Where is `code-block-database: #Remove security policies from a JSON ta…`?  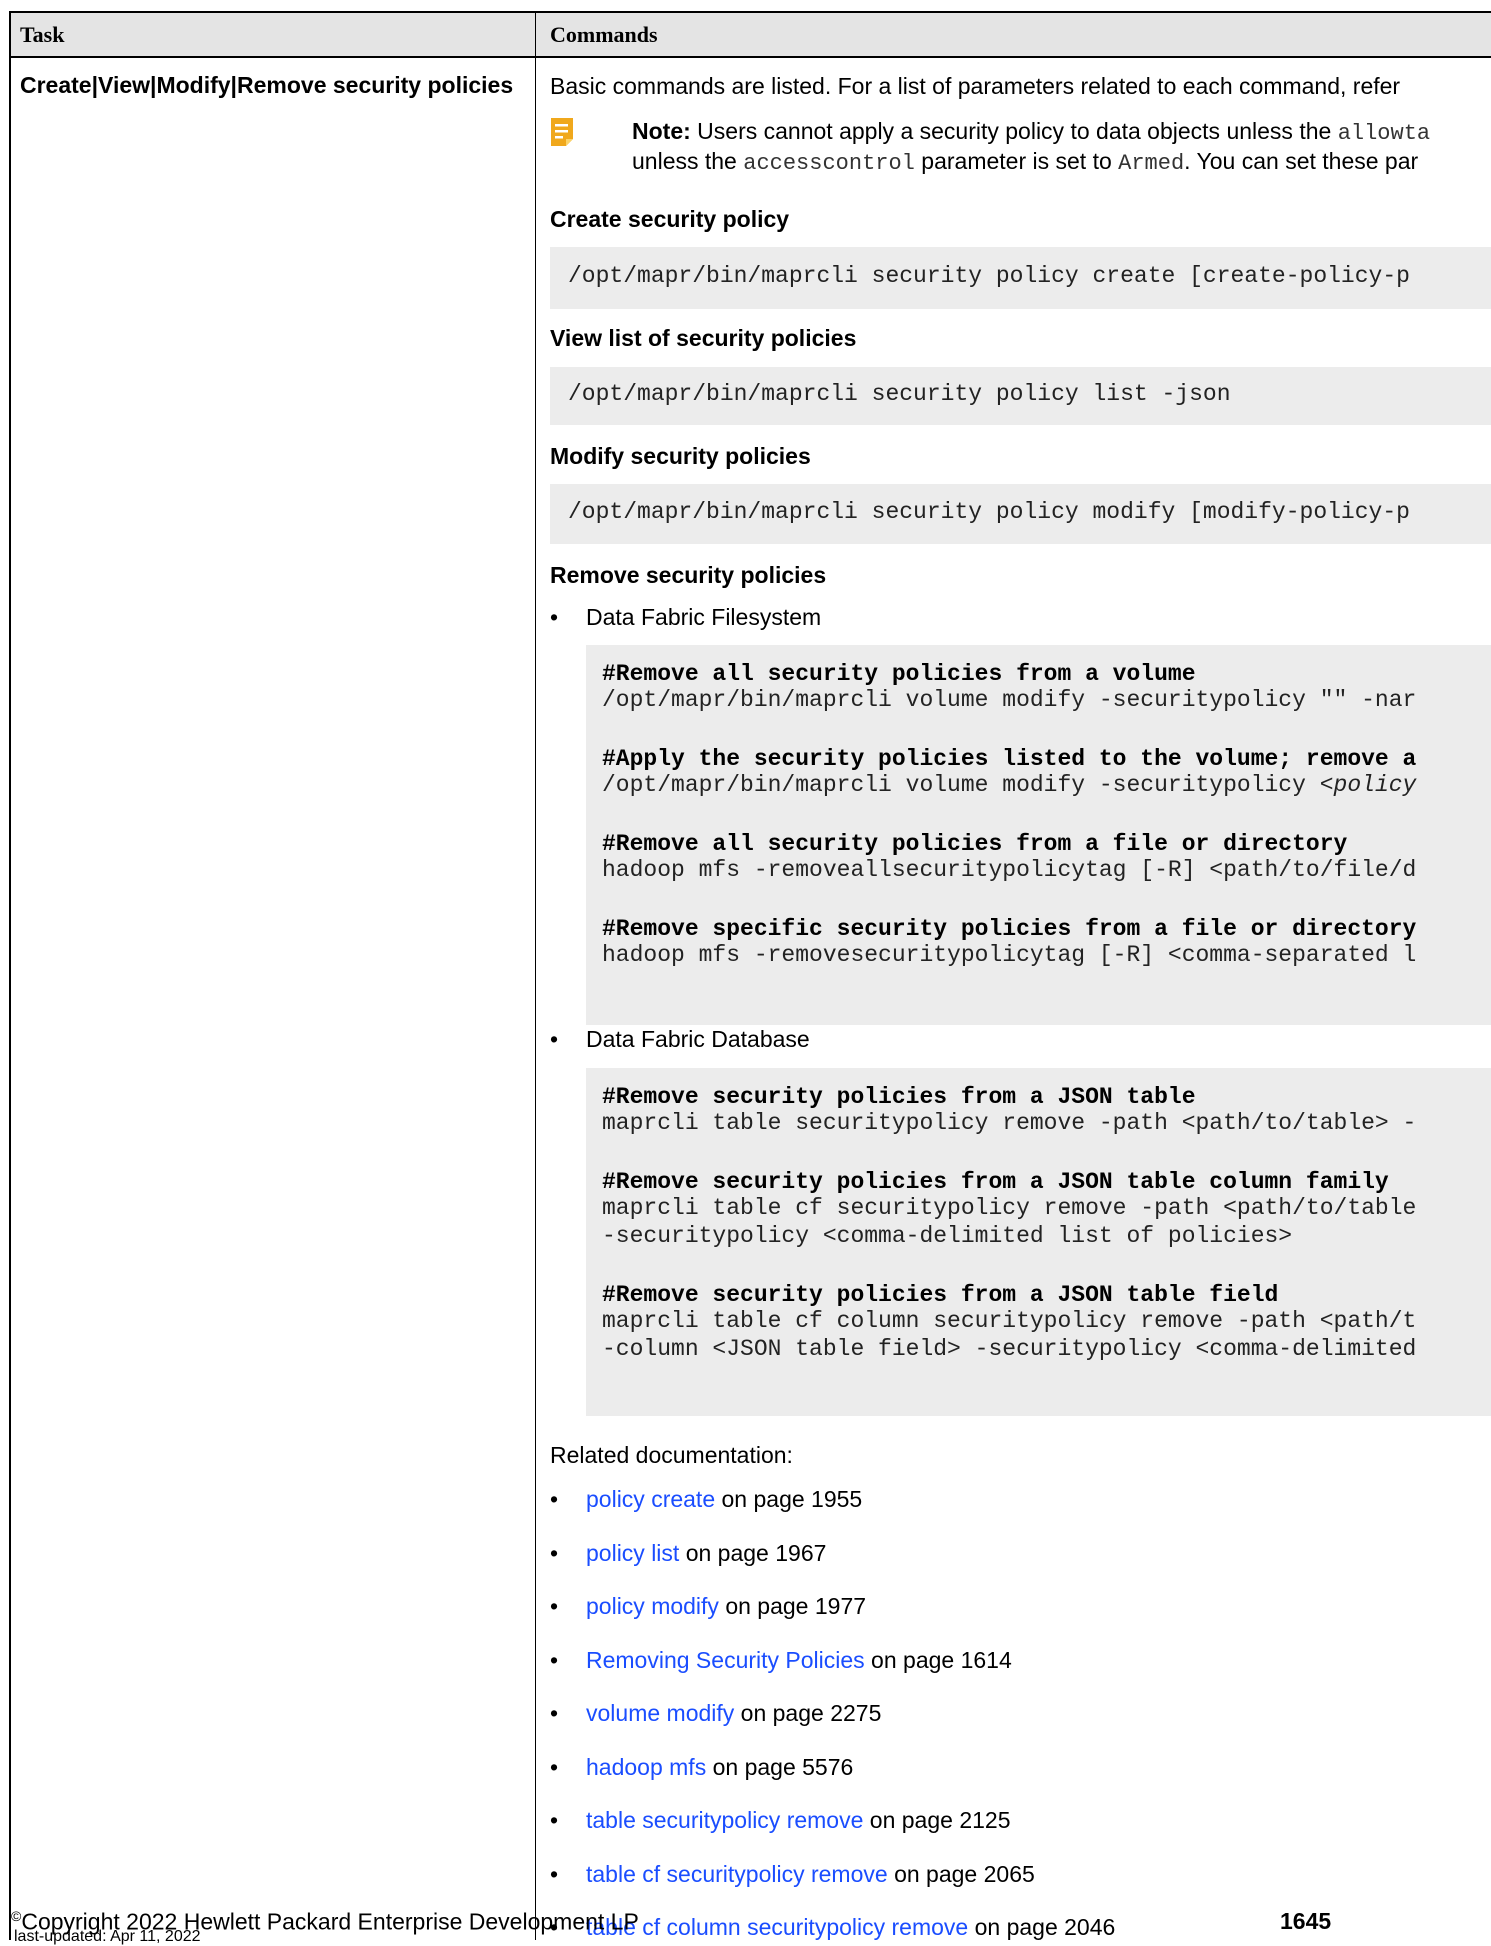 code-block-database: #Remove security policies from a JSON ta… is located at coordinates (1038, 1242).